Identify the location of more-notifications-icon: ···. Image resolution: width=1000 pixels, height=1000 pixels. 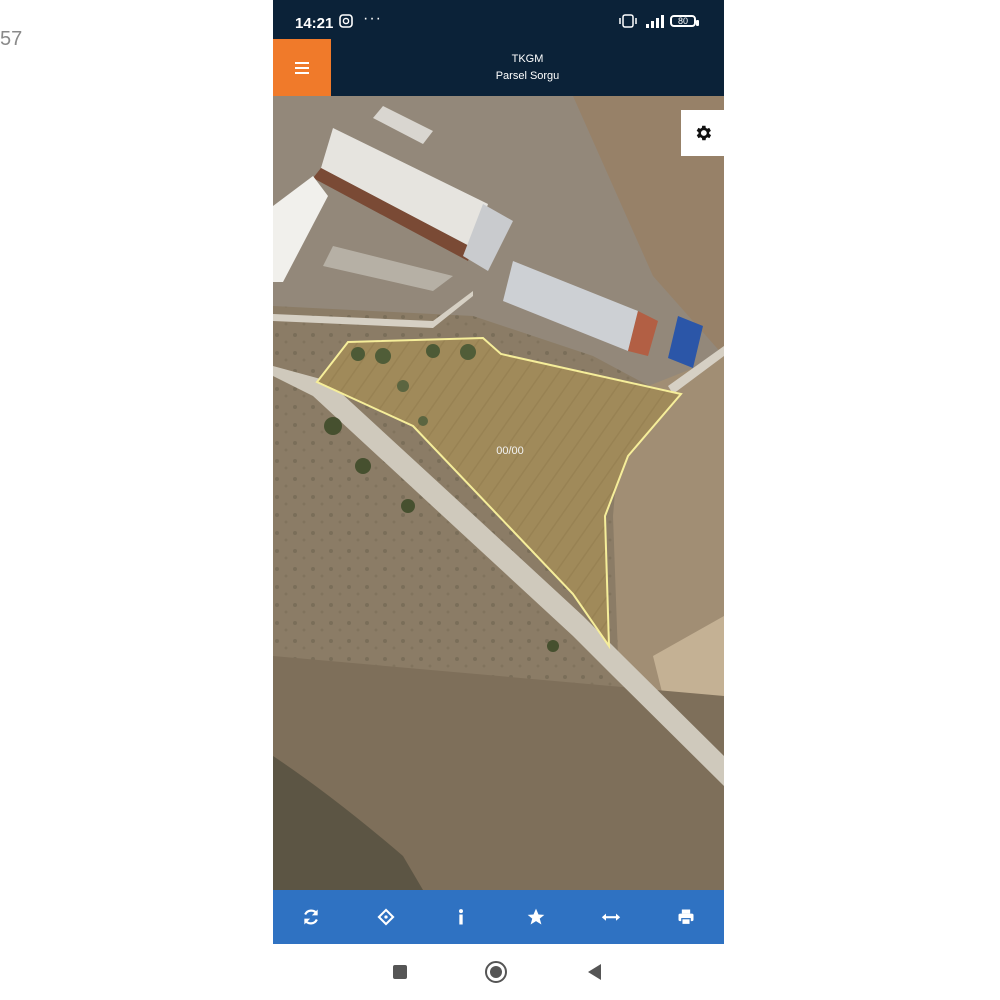
(372, 18).